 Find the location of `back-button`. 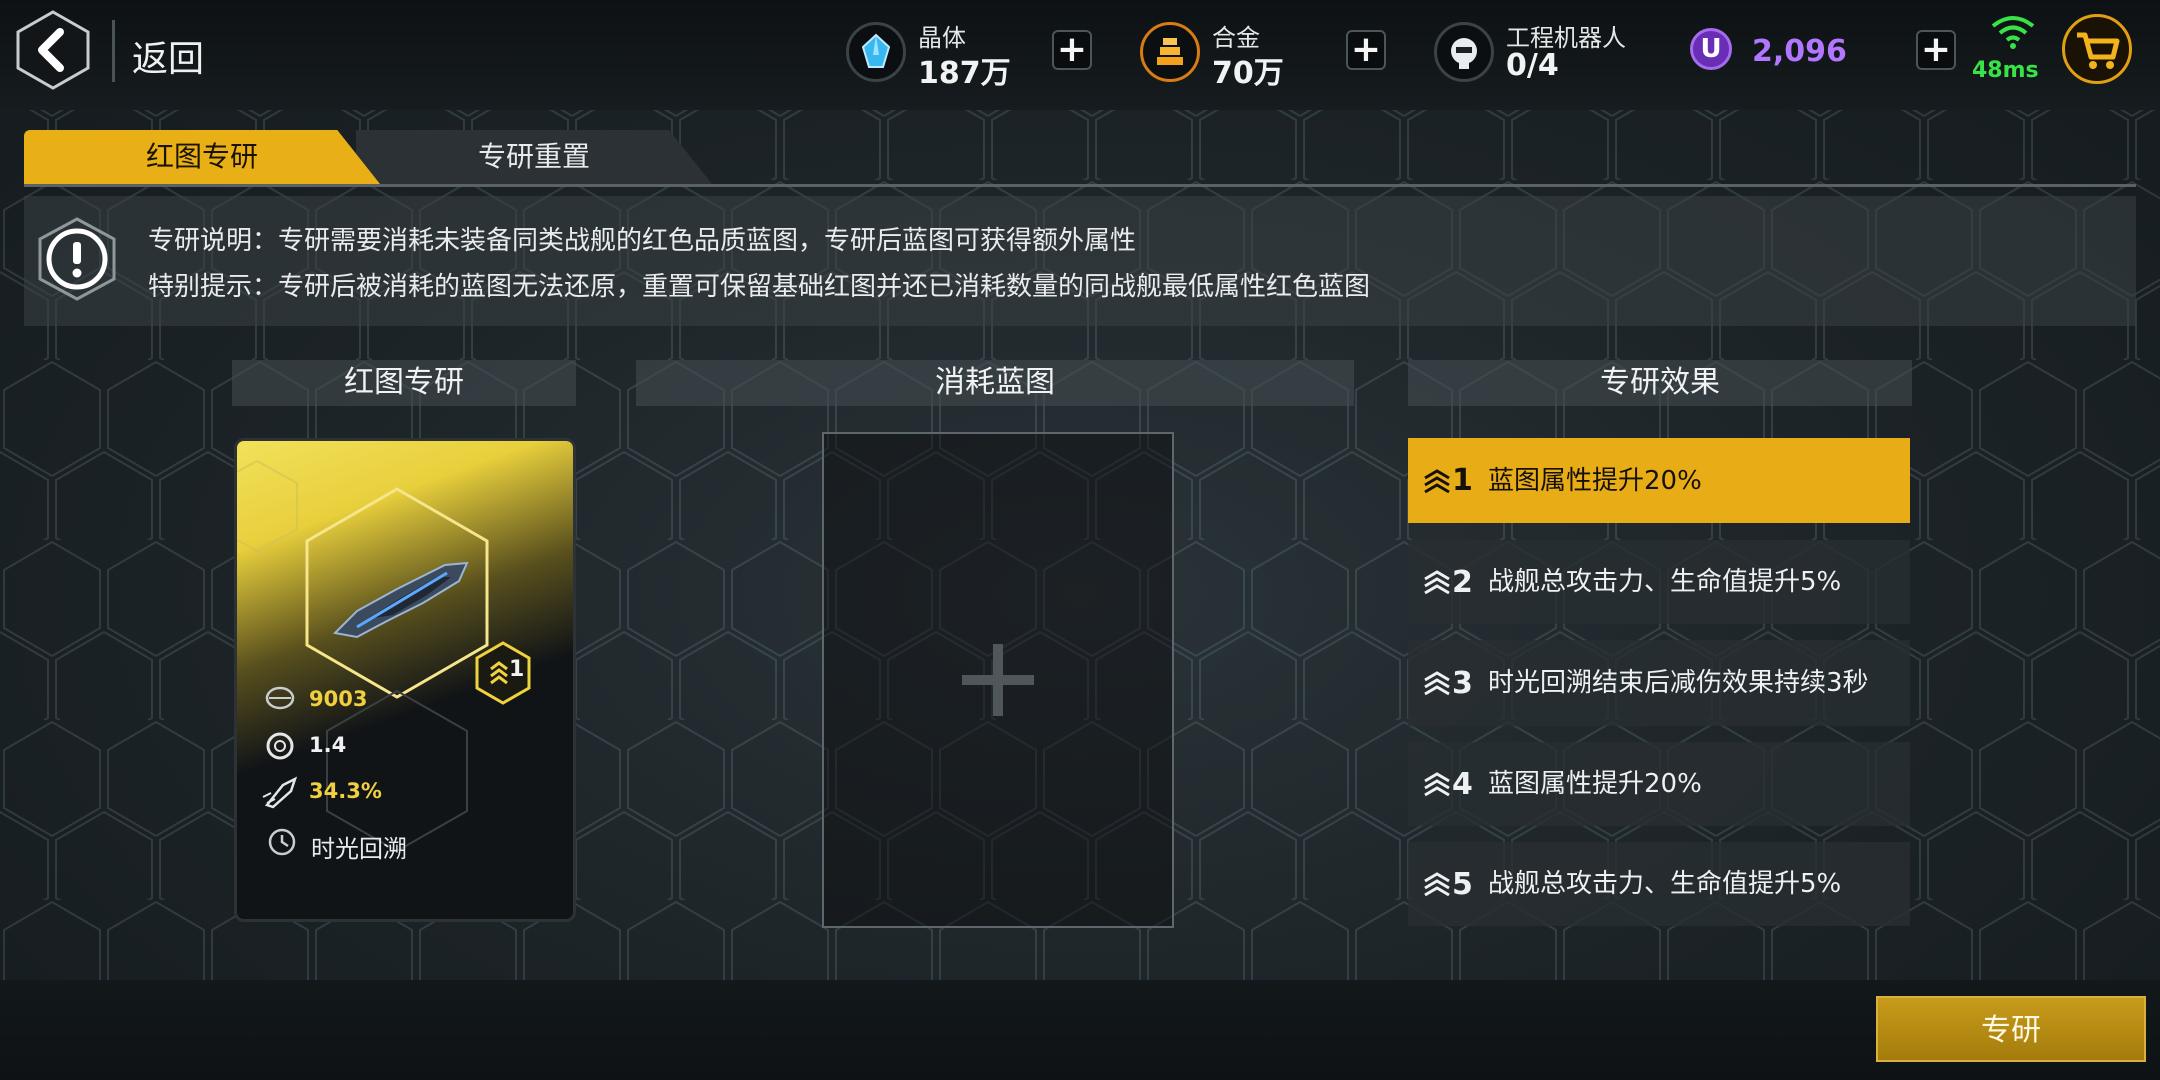

back-button is located at coordinates (53, 50).